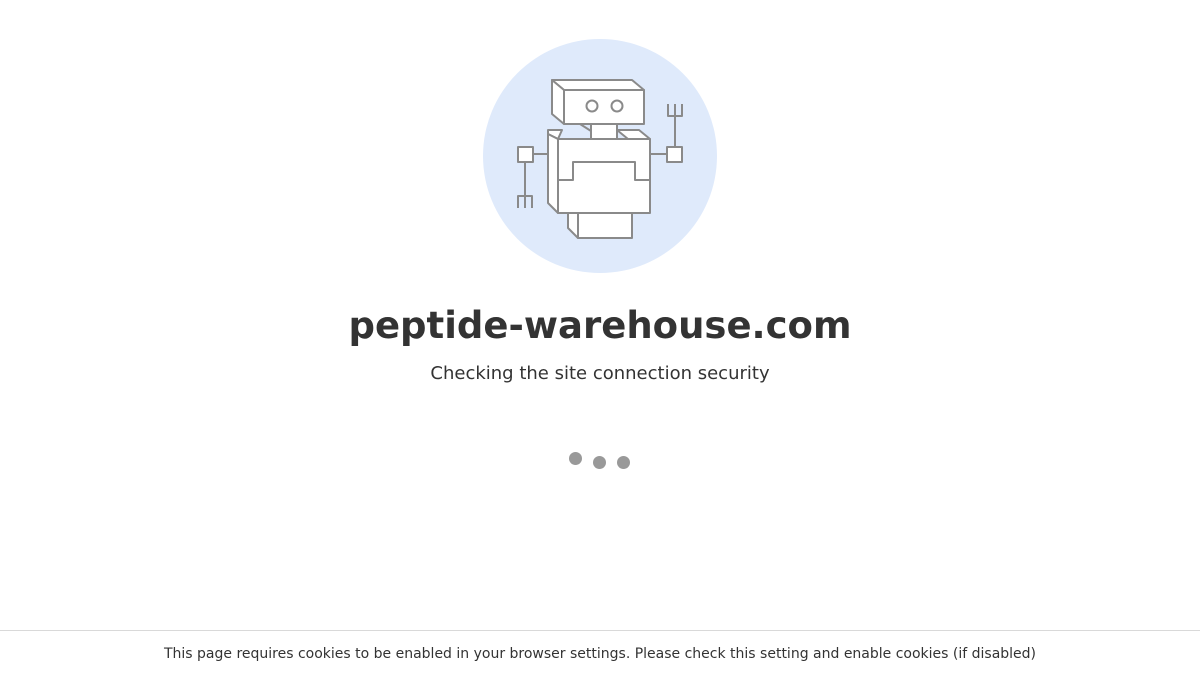  I want to click on robot-icon, so click(600, 156).